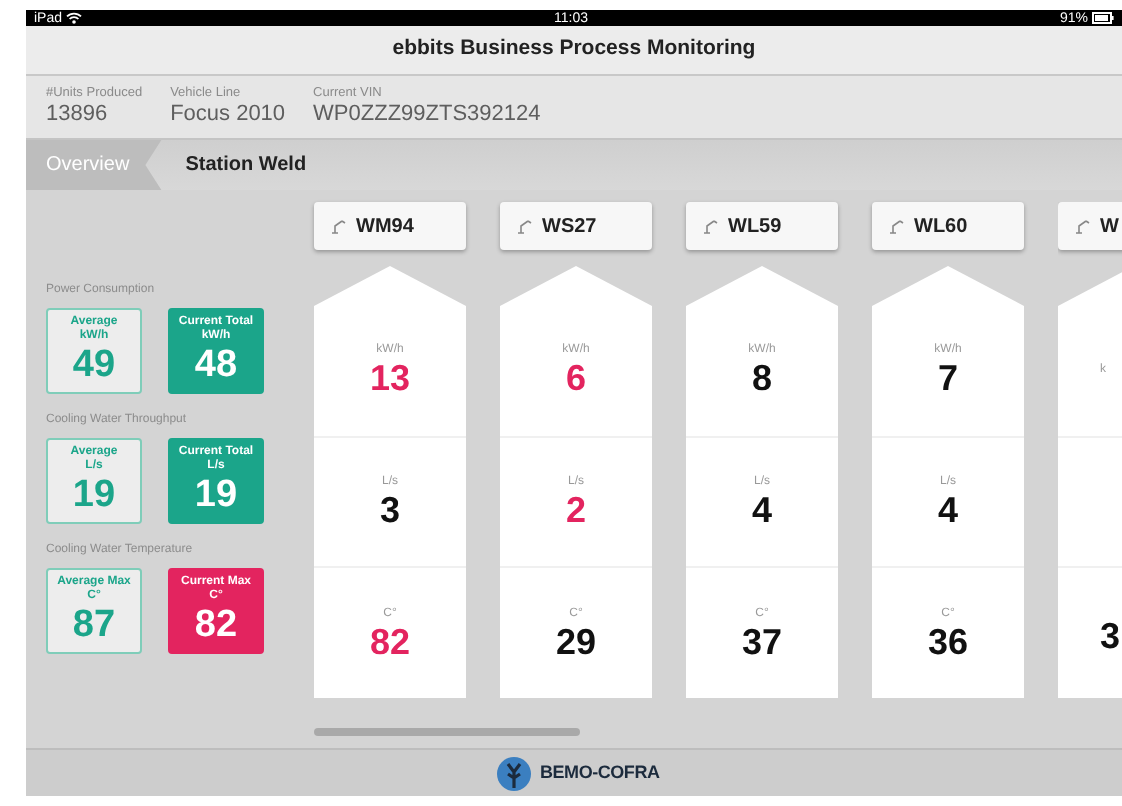 The image size is (1122, 806). What do you see at coordinates (390, 226) in the screenshot?
I see `station-button: WM94` at bounding box center [390, 226].